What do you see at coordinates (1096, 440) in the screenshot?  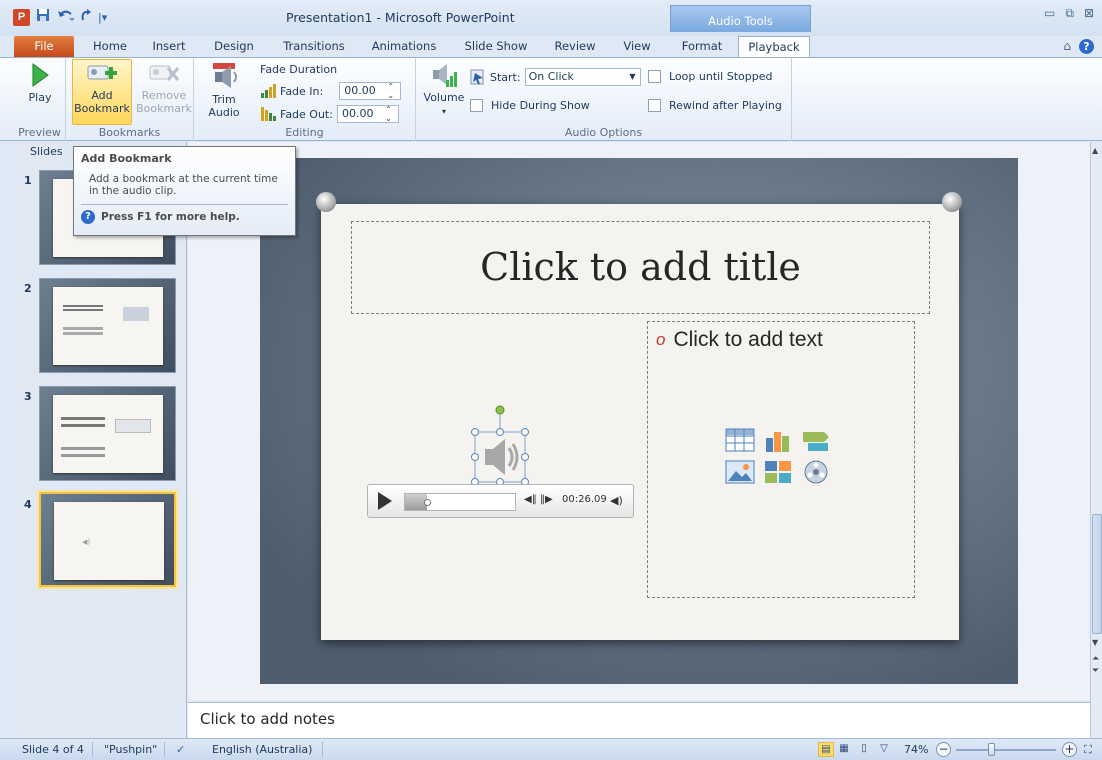 I see `vertical-scrollbar: ▲ ▼ ⏶ ⏷` at bounding box center [1096, 440].